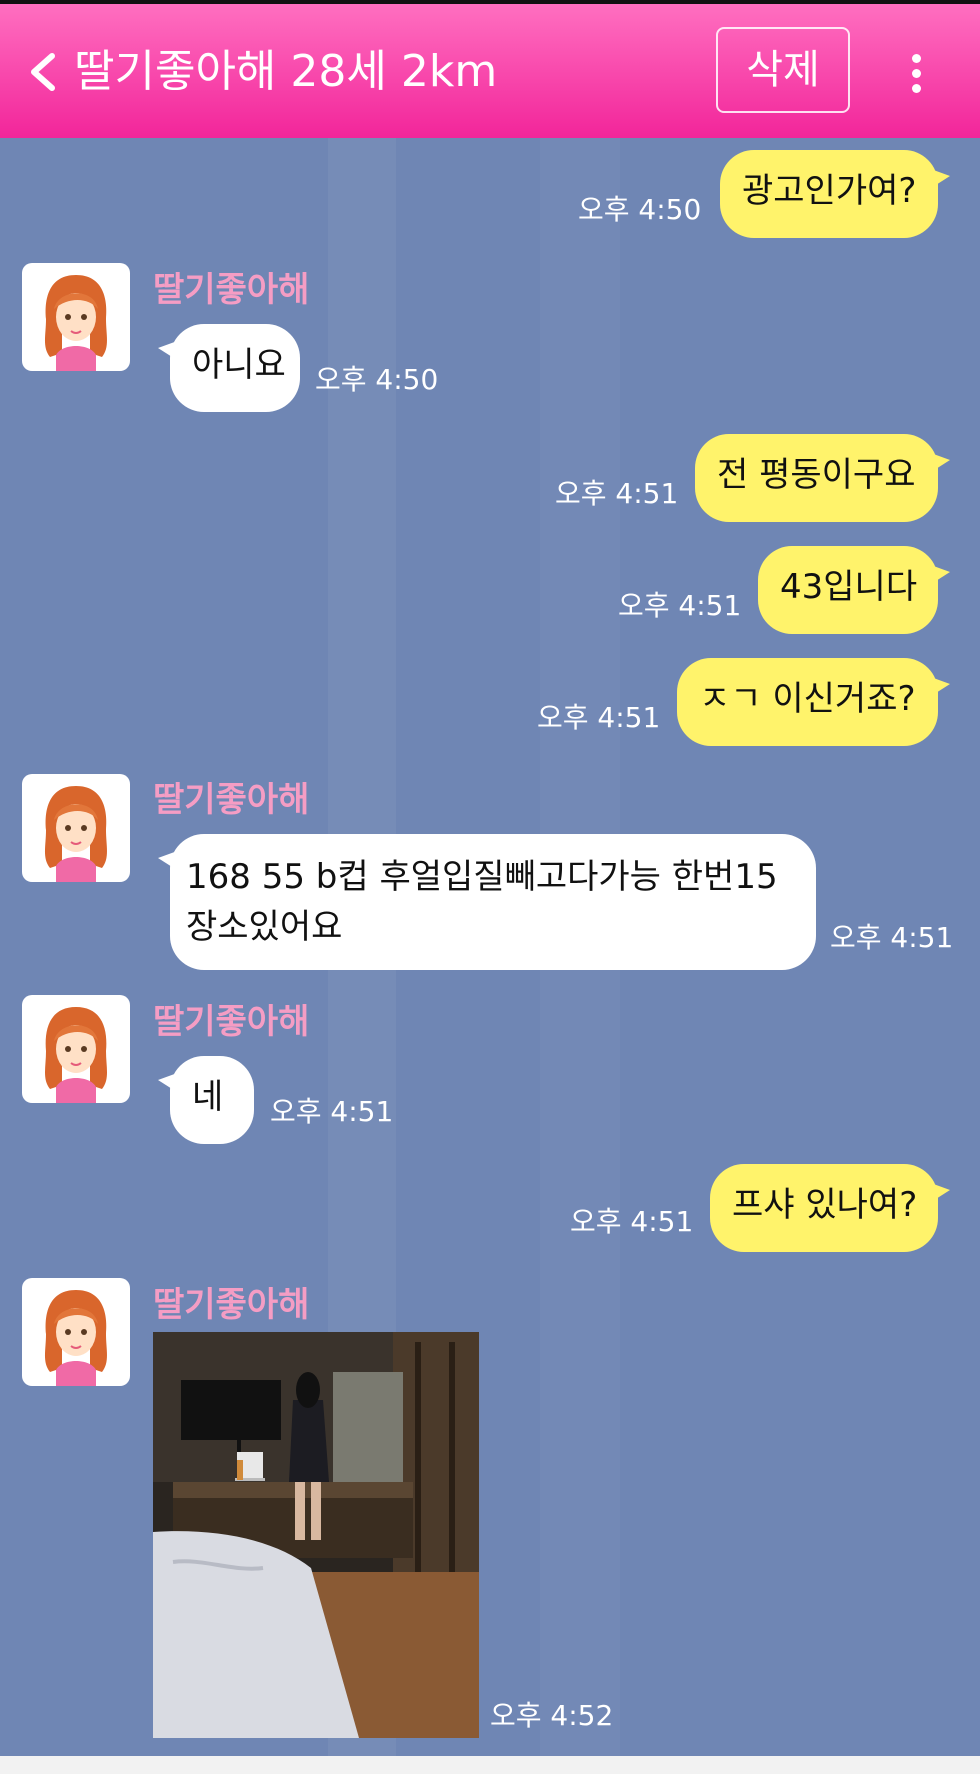 The image size is (980, 1774). Describe the element at coordinates (854, 590) in the screenshot. I see `my-message-bubble: 43입니다` at that location.